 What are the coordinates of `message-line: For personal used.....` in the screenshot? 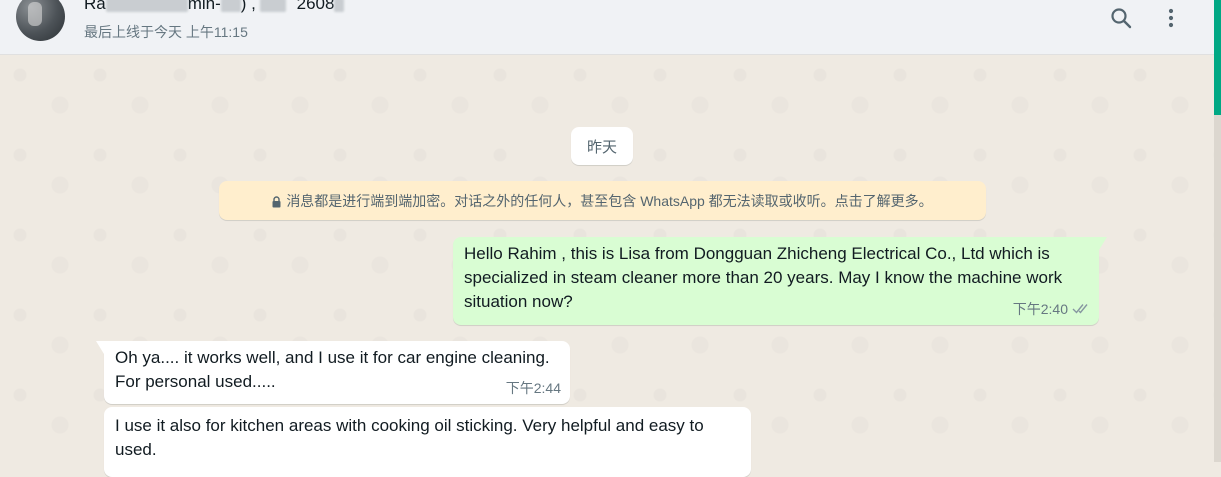 It's located at (195, 381).